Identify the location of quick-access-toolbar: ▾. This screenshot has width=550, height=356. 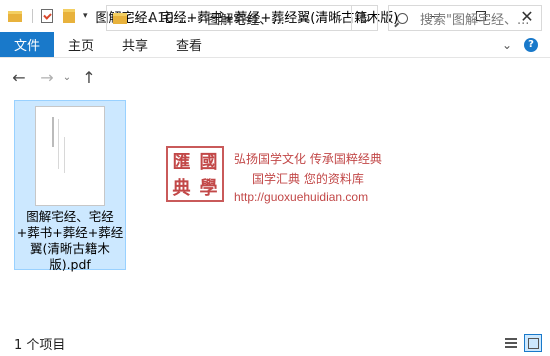
(48, 16).